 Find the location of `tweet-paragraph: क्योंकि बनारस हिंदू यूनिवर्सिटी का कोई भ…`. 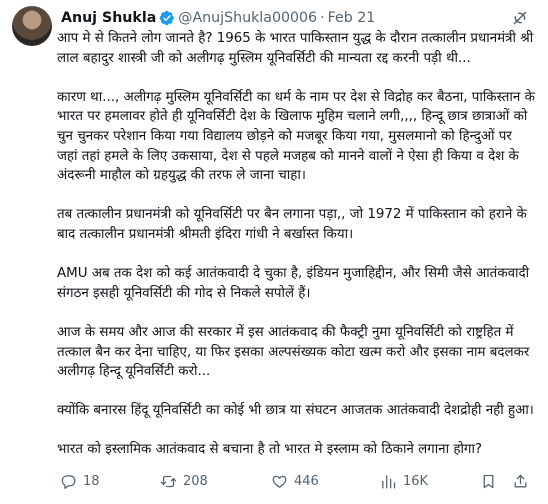

tweet-paragraph: क्योंकि बनारस हिंदू यूनिवर्सिटी का कोई भ… is located at coordinates (295, 411).